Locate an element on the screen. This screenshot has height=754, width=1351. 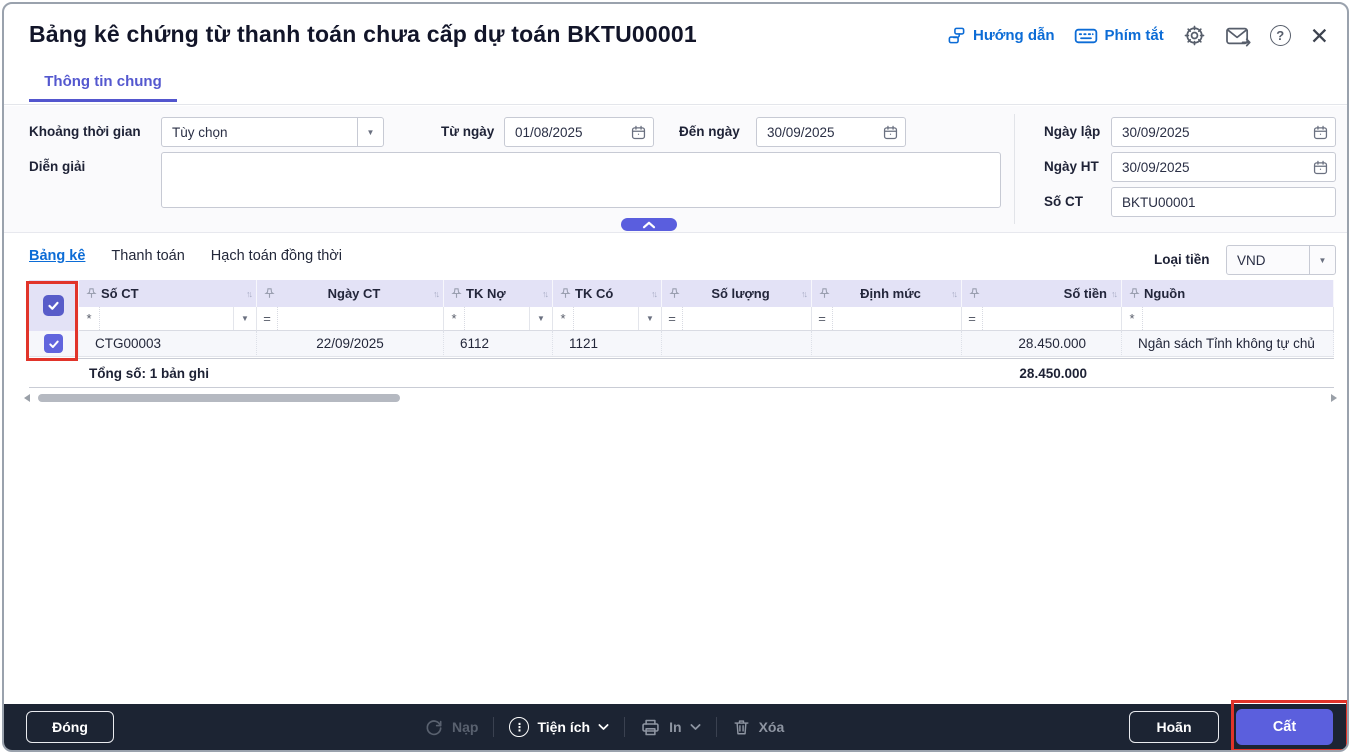
tab-bang-ke: Bảng kê is located at coordinates (57, 256).